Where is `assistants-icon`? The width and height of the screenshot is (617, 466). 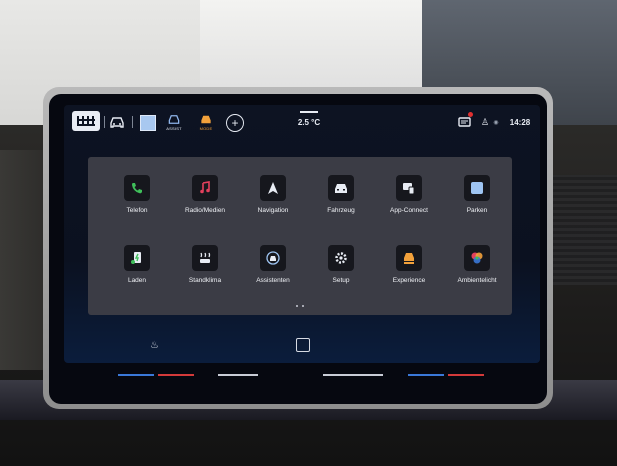 assistants-icon is located at coordinates (273, 258).